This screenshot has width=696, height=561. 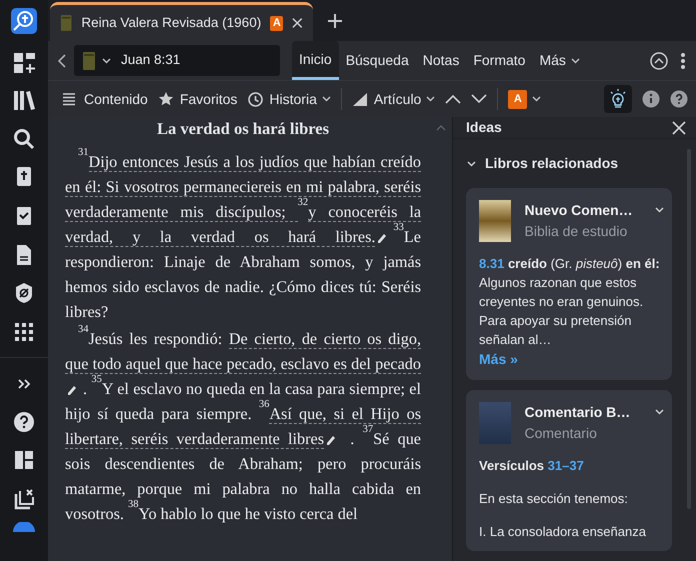 I want to click on more-link: Más », so click(x=498, y=359).